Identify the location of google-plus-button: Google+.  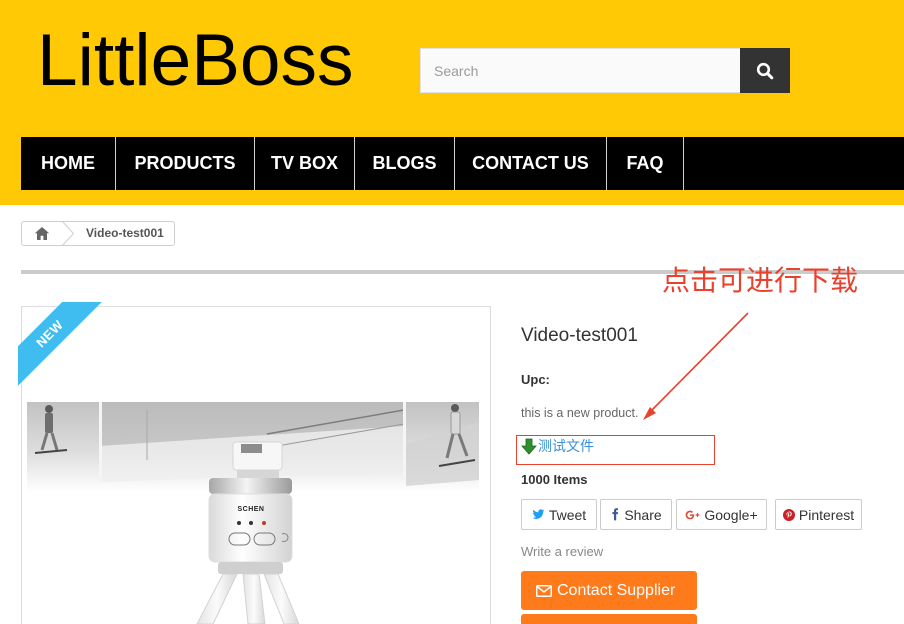
(721, 514).